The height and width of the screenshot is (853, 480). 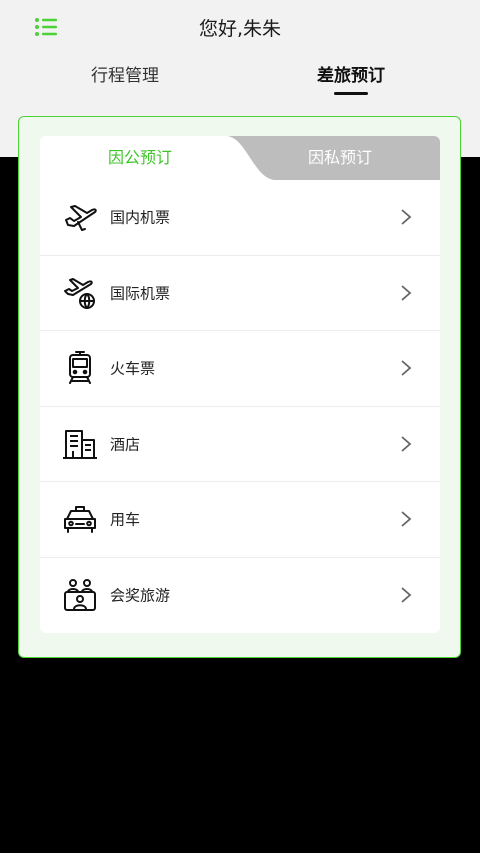 I want to click on list-item-label: 酒店, so click(x=125, y=444).